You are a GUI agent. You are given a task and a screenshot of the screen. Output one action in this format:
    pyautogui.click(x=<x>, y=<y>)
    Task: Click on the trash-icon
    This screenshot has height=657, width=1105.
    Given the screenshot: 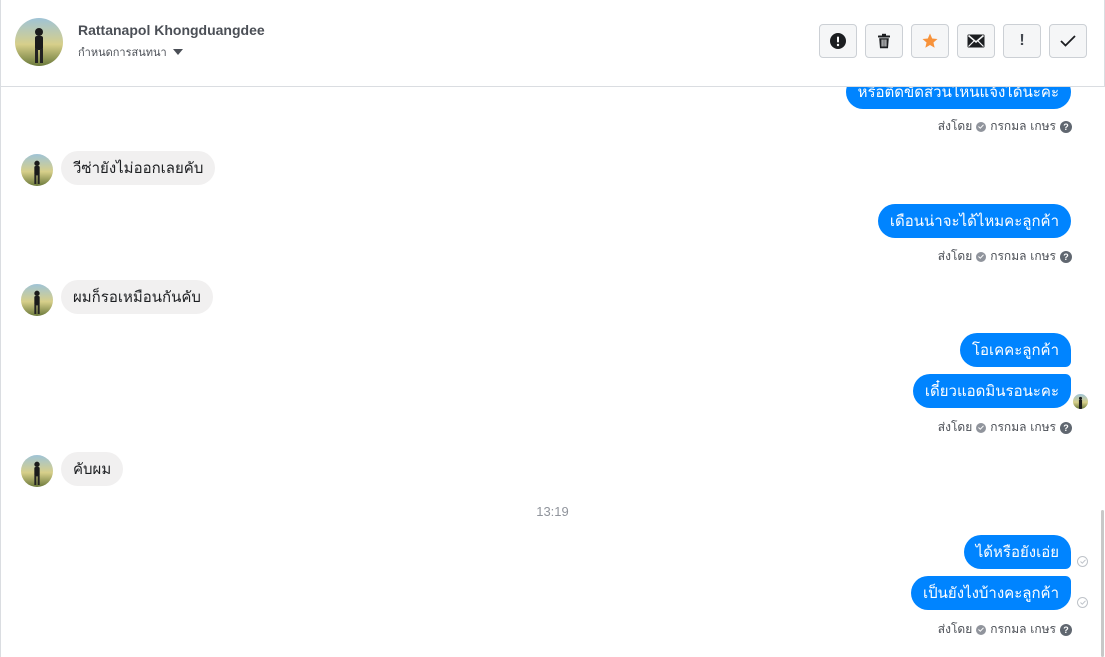 What is the action you would take?
    pyautogui.click(x=884, y=41)
    